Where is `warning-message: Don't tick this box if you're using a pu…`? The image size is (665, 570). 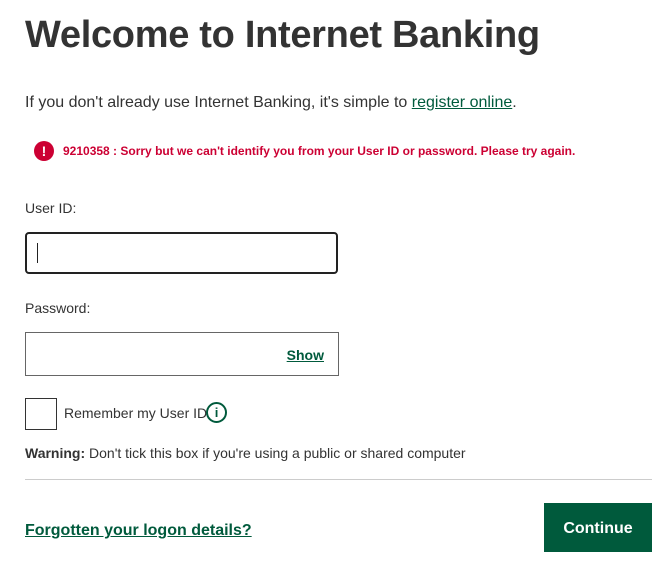
warning-message: Don't tick this box if you're using a pu… is located at coordinates (275, 453).